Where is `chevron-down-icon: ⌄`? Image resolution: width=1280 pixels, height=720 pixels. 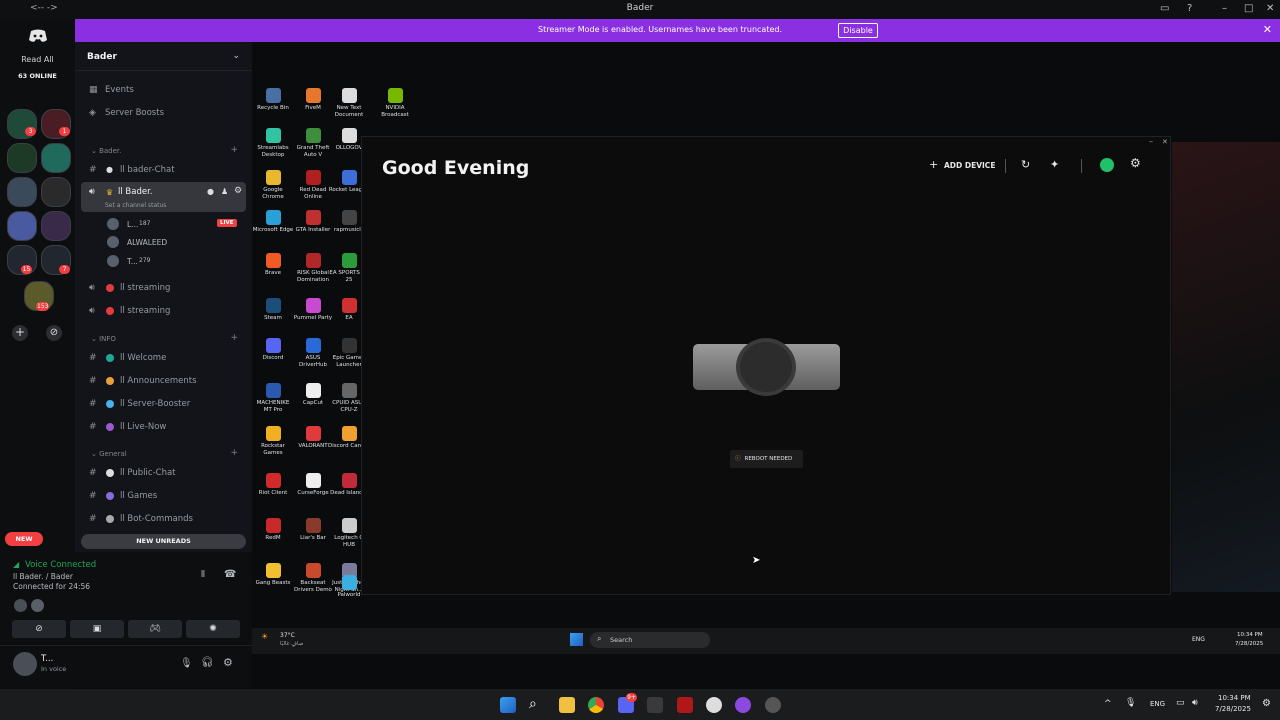 chevron-down-icon: ⌄ is located at coordinates (236, 56).